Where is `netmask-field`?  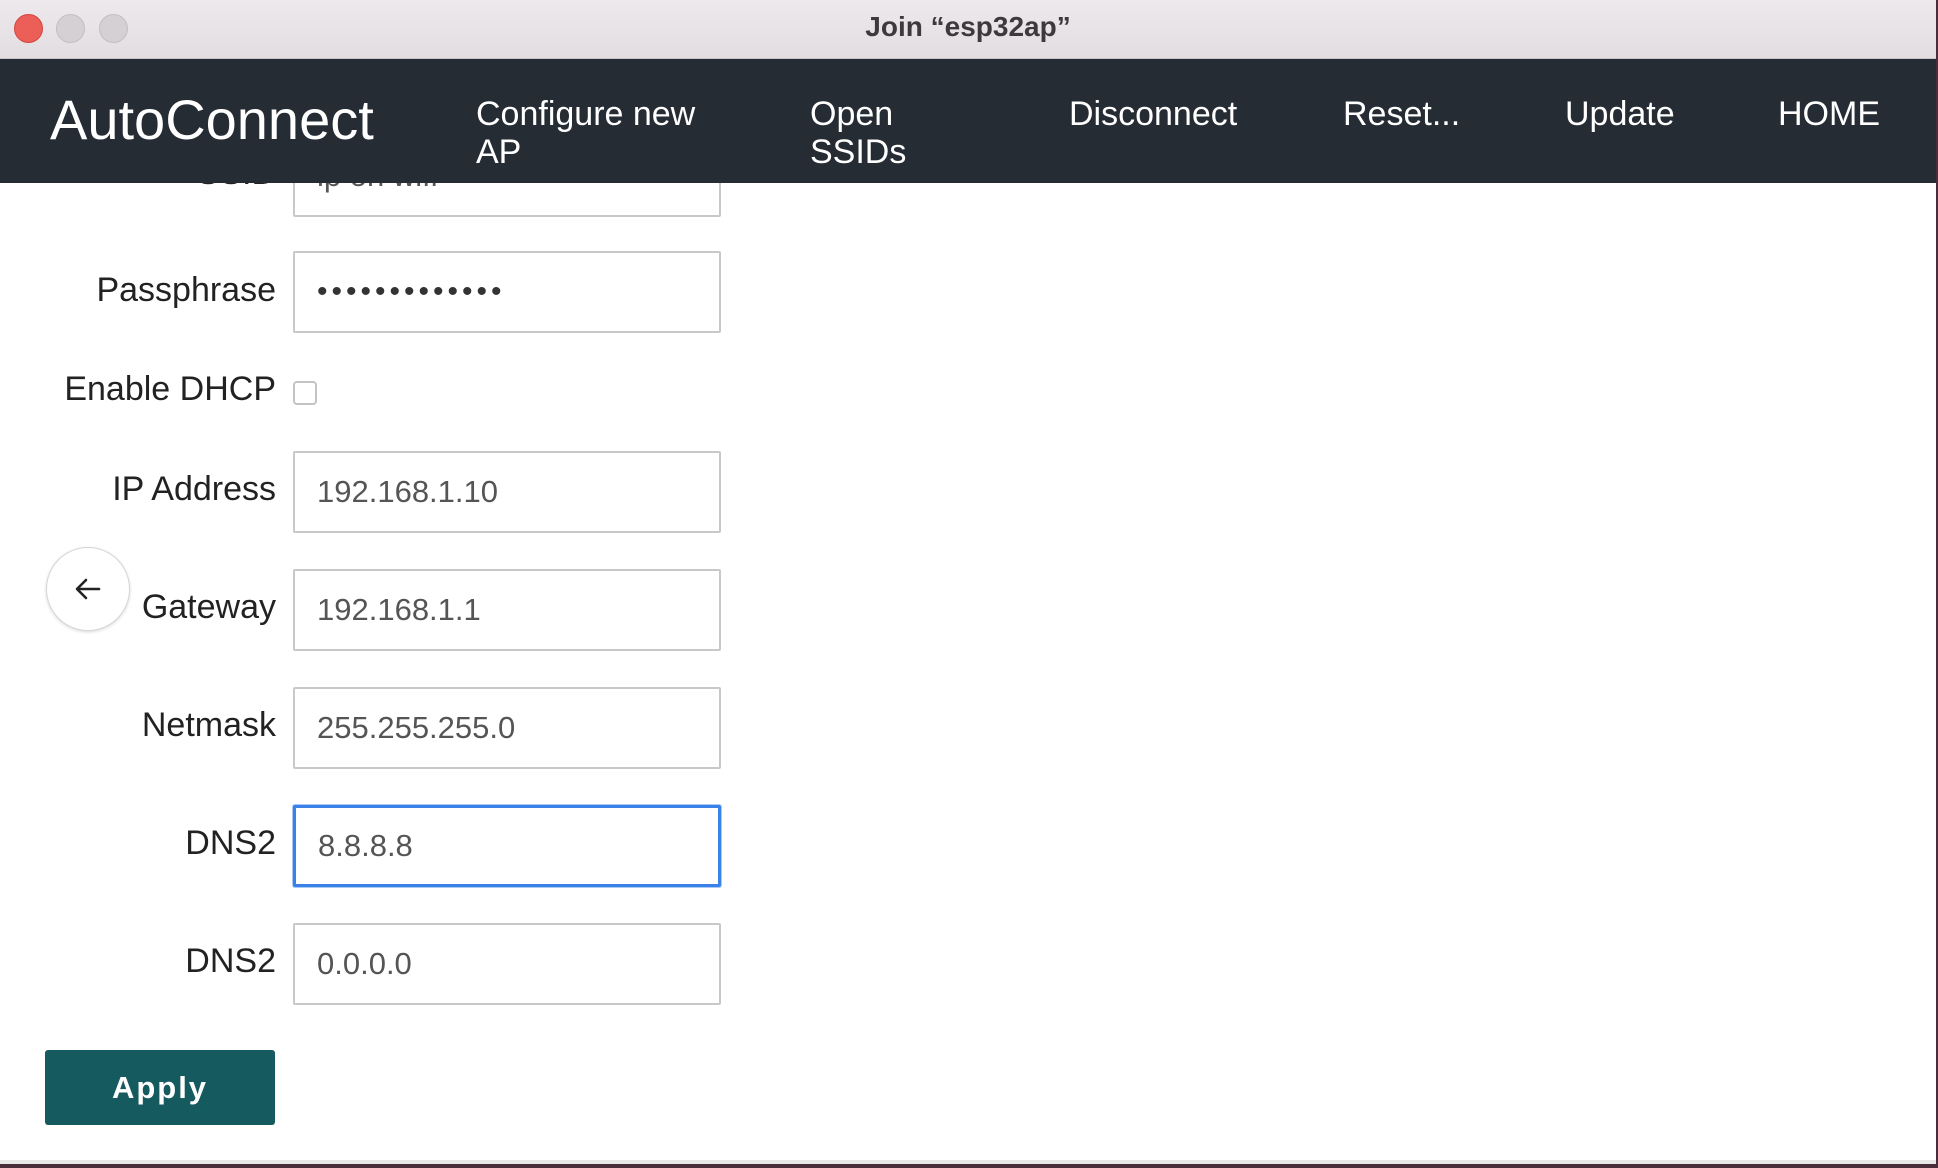
netmask-field is located at coordinates (507, 728).